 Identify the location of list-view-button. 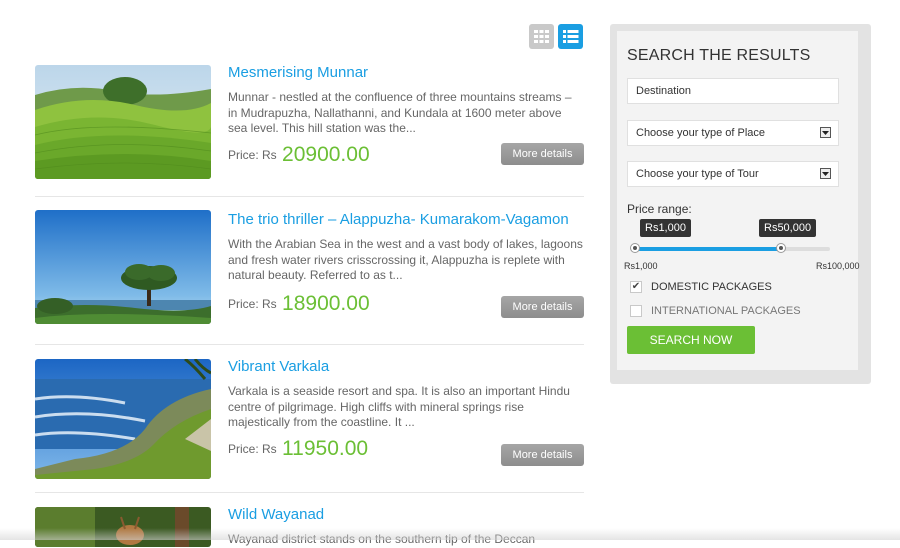
(570, 36).